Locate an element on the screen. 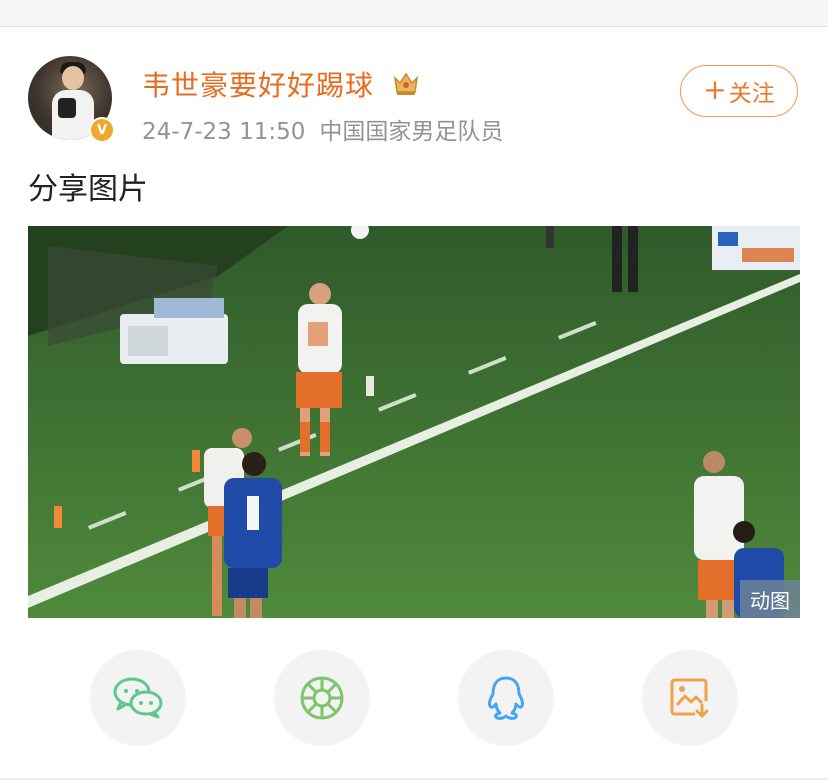 Image resolution: width=828 pixels, height=780 pixels. save-image-icon is located at coordinates (689, 698).